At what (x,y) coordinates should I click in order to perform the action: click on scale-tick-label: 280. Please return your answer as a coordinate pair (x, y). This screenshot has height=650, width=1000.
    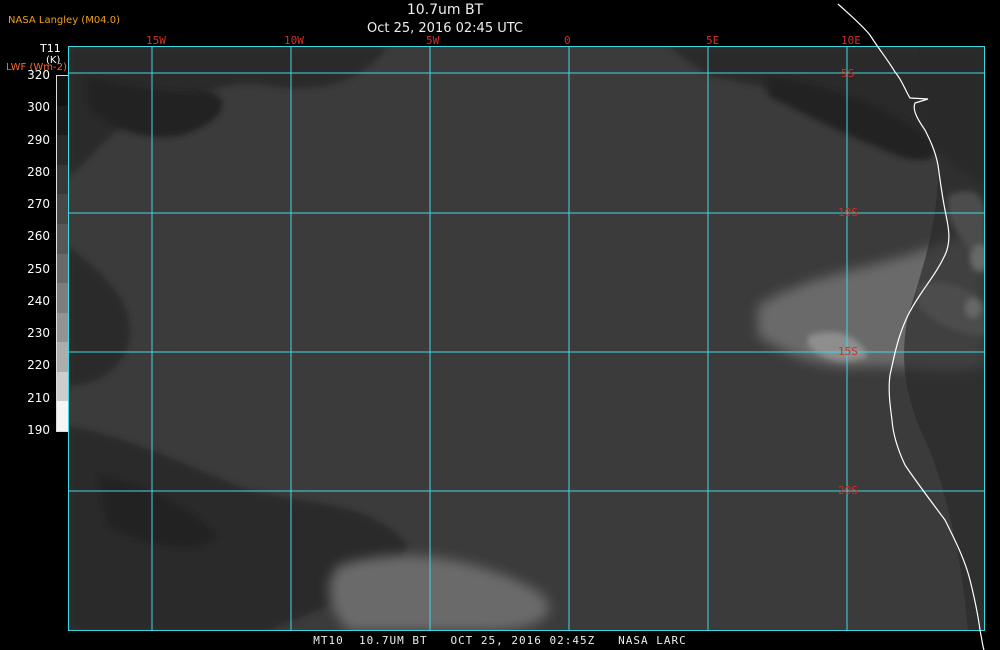
    Looking at the image, I should click on (38, 171).